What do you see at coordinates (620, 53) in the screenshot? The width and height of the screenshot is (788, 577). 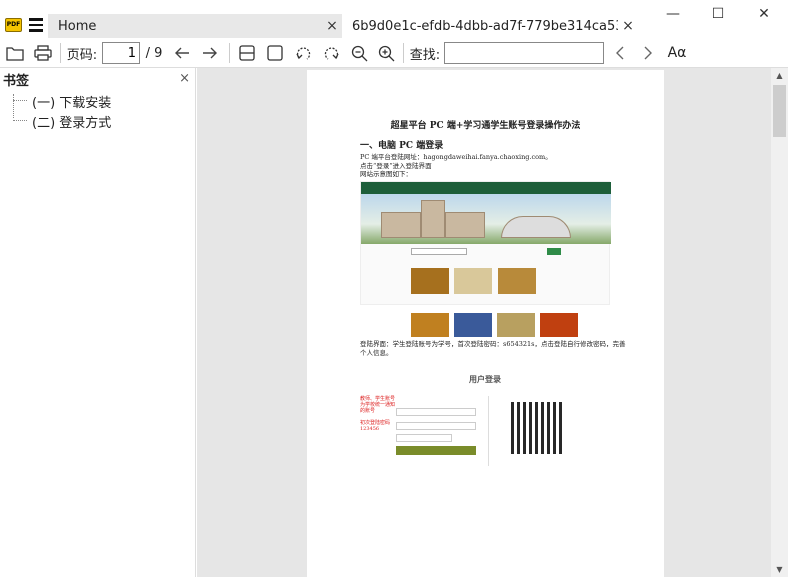 I see `find-previous-chevron-icon` at bounding box center [620, 53].